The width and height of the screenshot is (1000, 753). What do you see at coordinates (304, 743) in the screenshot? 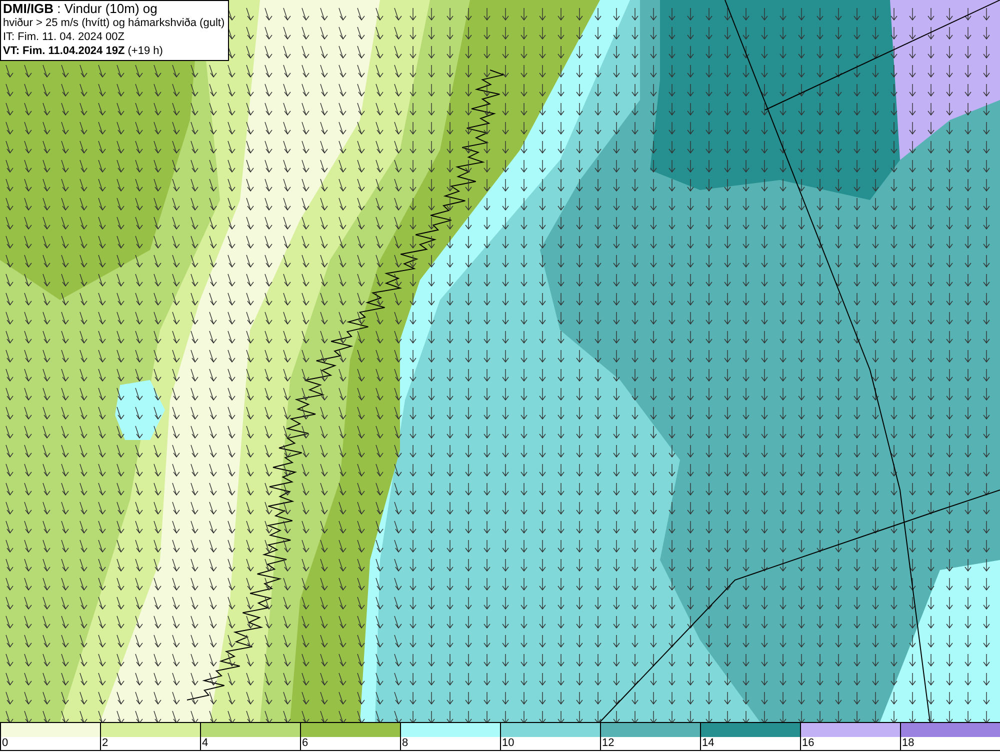
I see `legend-label: 6` at bounding box center [304, 743].